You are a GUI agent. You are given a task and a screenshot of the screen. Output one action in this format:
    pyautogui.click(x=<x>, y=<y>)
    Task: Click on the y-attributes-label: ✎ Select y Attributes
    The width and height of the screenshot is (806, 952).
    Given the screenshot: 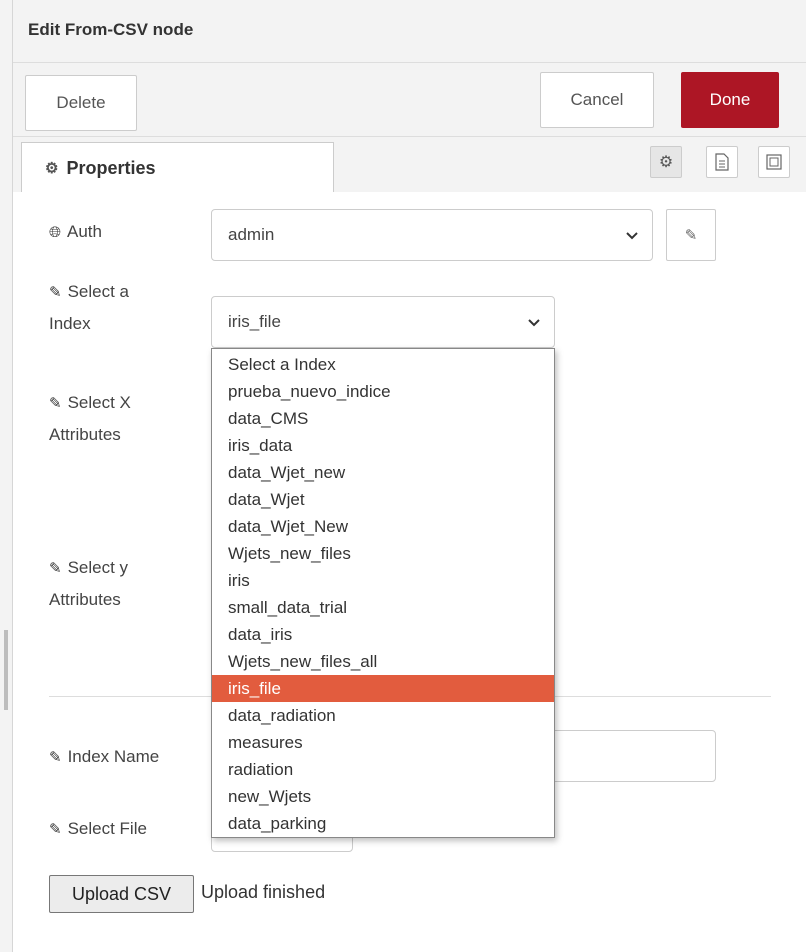 What is the action you would take?
    pyautogui.click(x=89, y=583)
    